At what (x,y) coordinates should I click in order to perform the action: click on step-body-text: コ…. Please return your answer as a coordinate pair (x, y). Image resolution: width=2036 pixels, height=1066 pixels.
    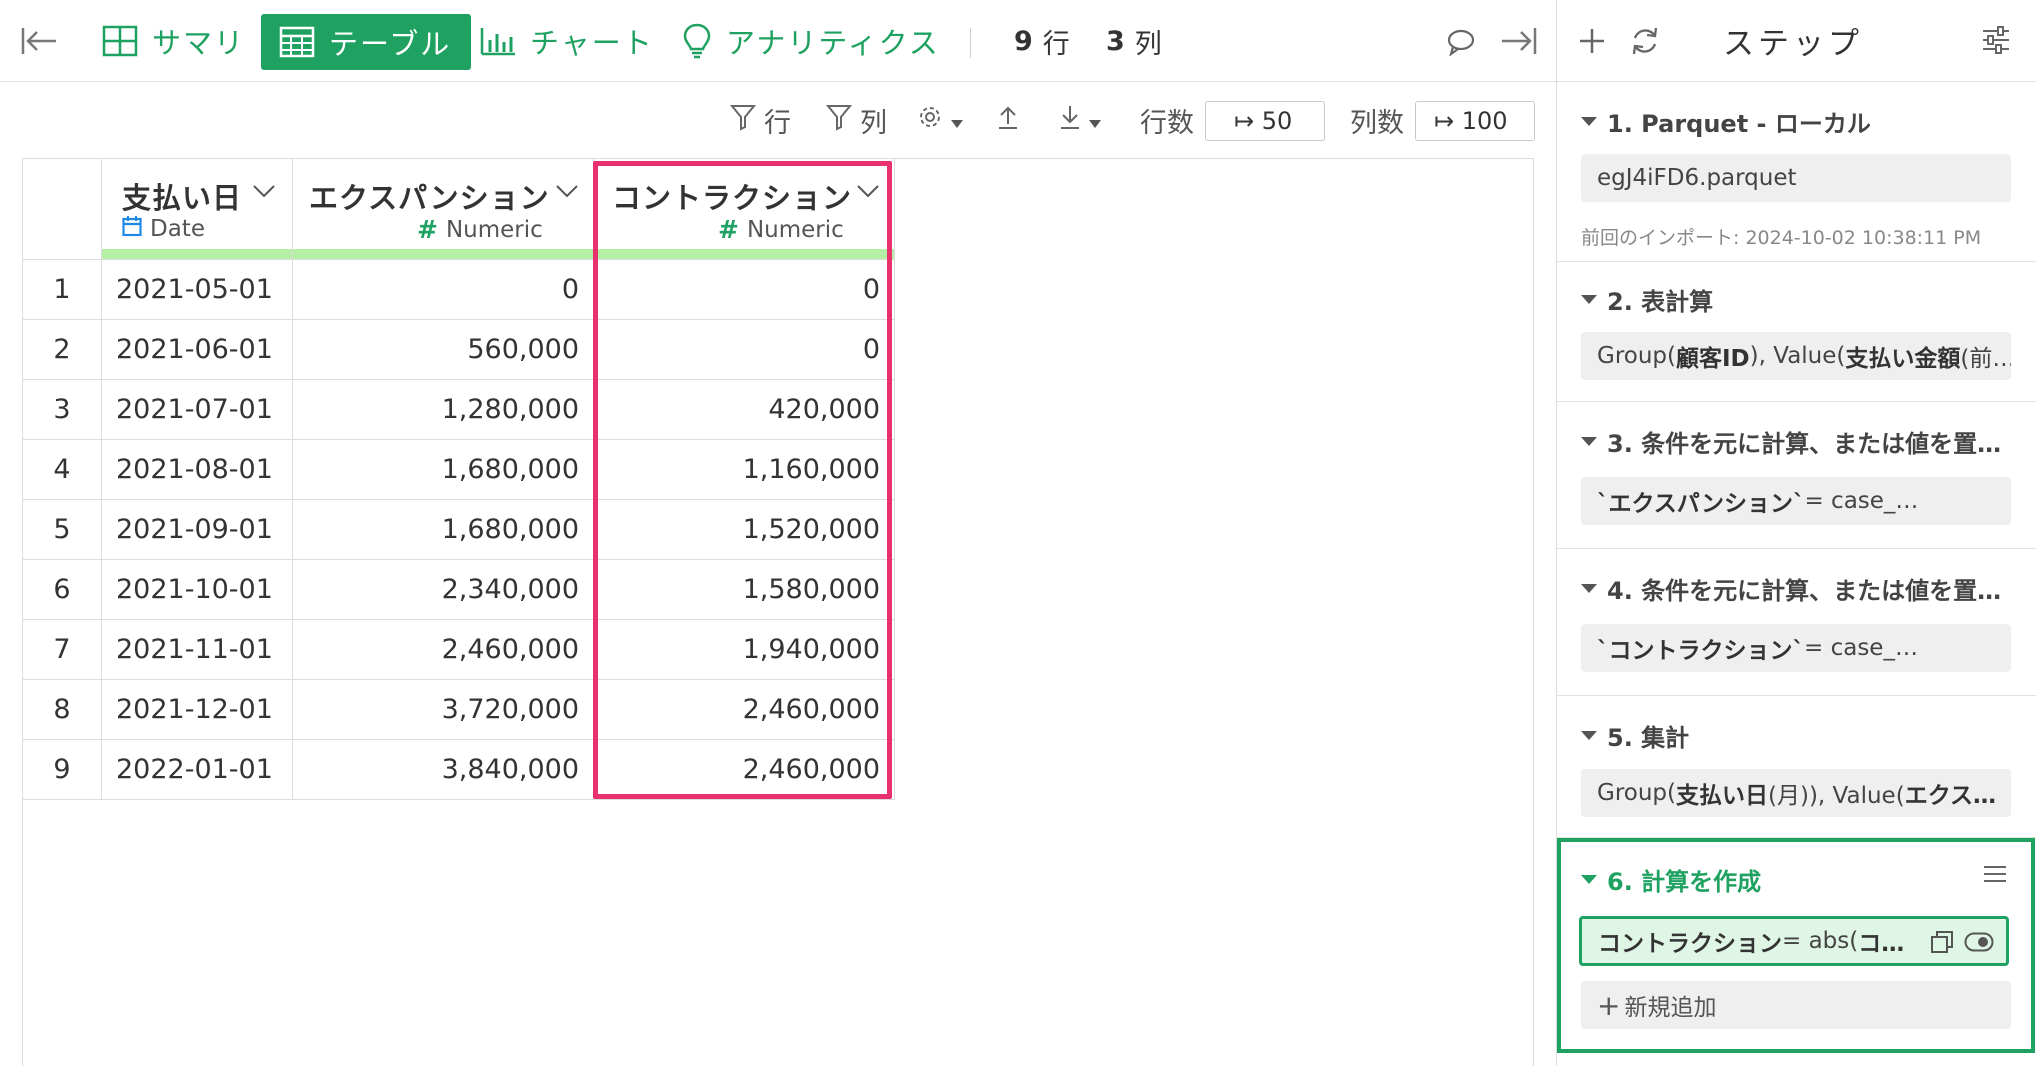
    Looking at the image, I should click on (1881, 944).